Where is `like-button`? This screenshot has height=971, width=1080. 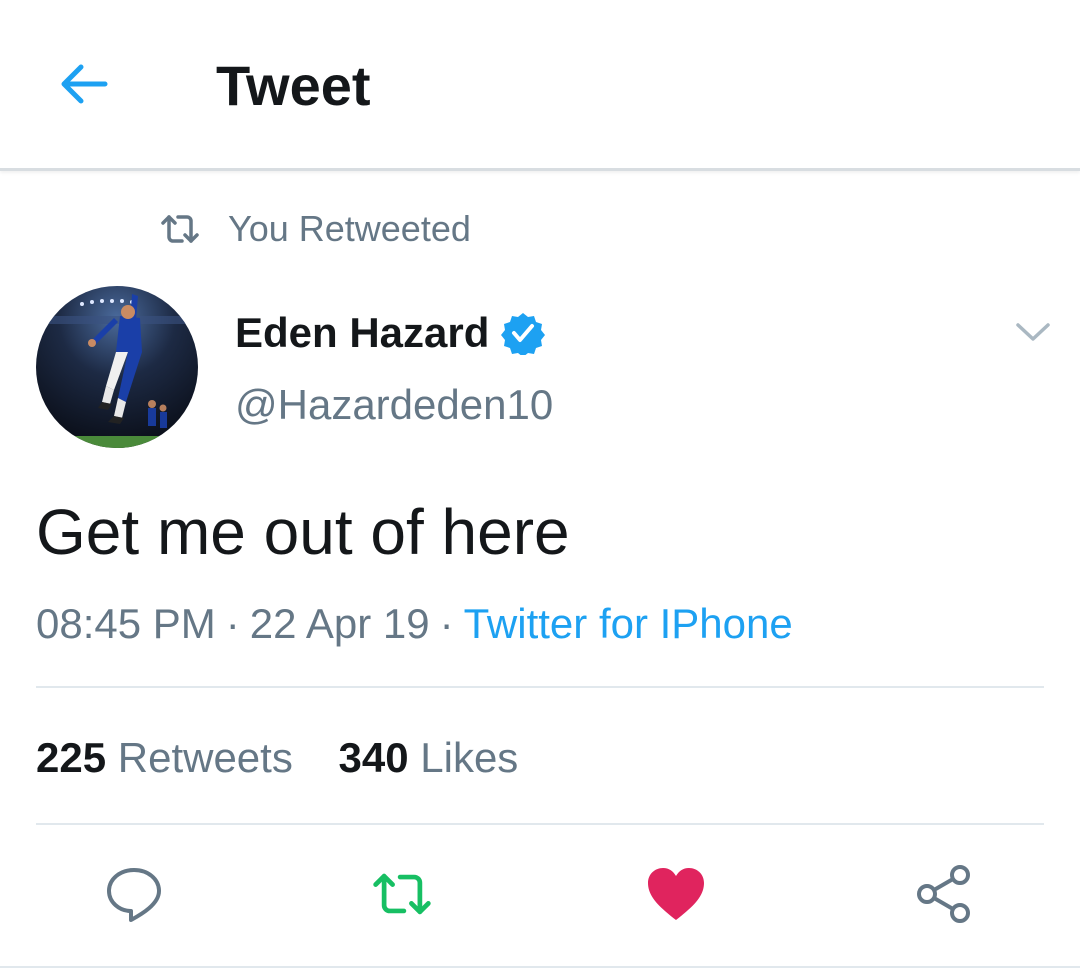 like-button is located at coordinates (676, 894).